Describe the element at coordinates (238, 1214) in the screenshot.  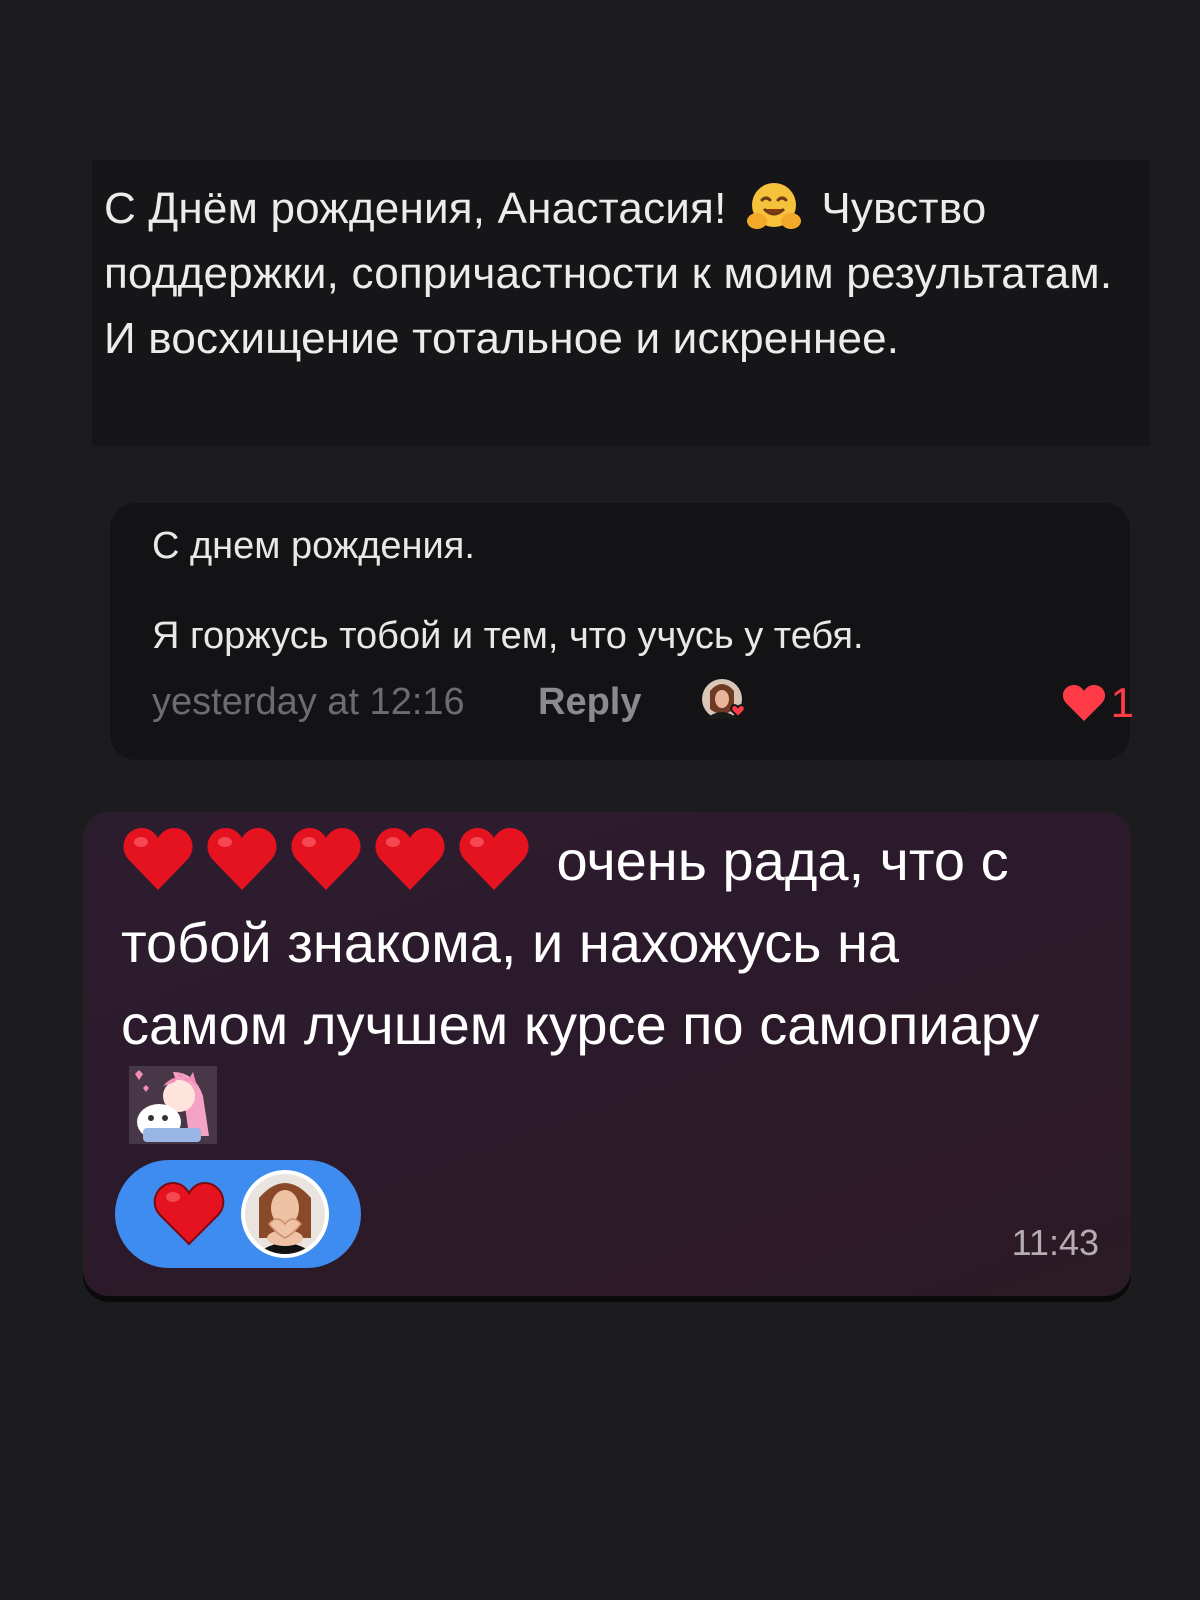
I see `reaction-pill` at that location.